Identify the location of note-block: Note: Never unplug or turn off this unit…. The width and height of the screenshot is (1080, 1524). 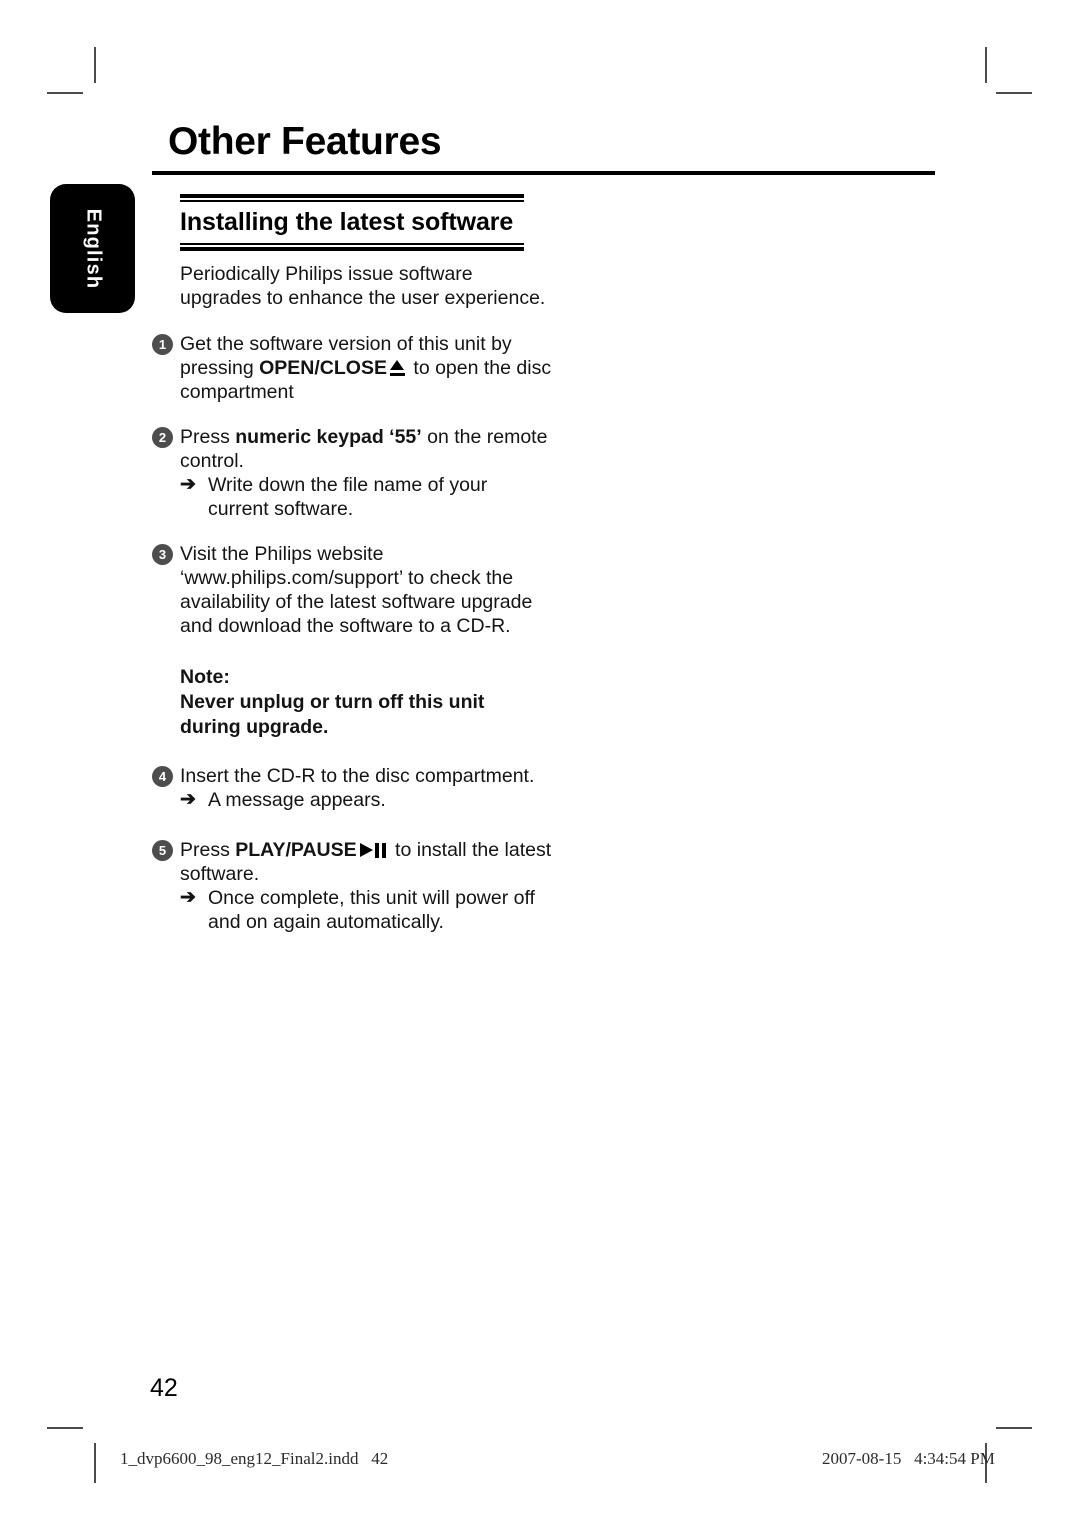
(366, 702).